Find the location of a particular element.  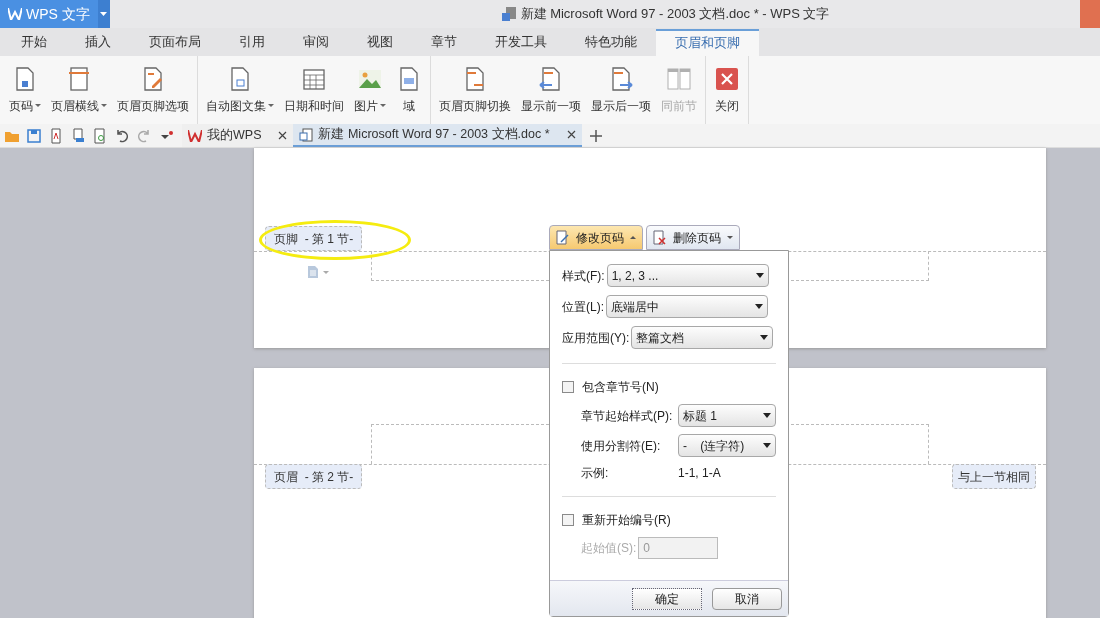

field-label: 位置(L): is located at coordinates (583, 307).